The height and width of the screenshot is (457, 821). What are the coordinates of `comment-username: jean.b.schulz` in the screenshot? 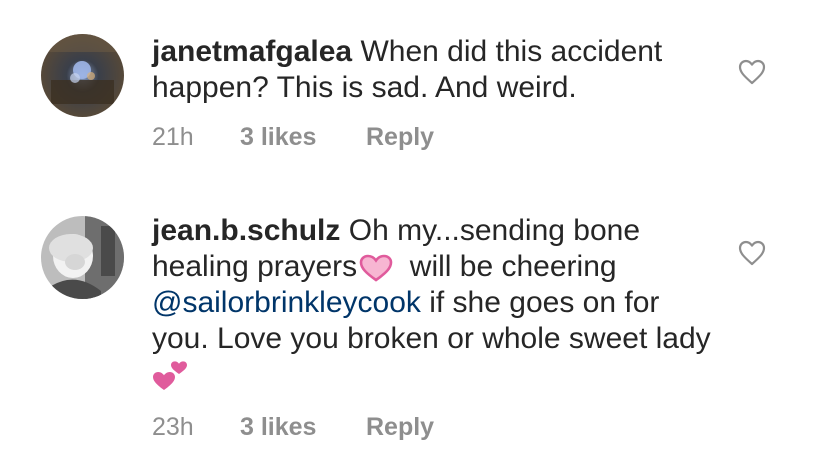 It's located at (246, 230).